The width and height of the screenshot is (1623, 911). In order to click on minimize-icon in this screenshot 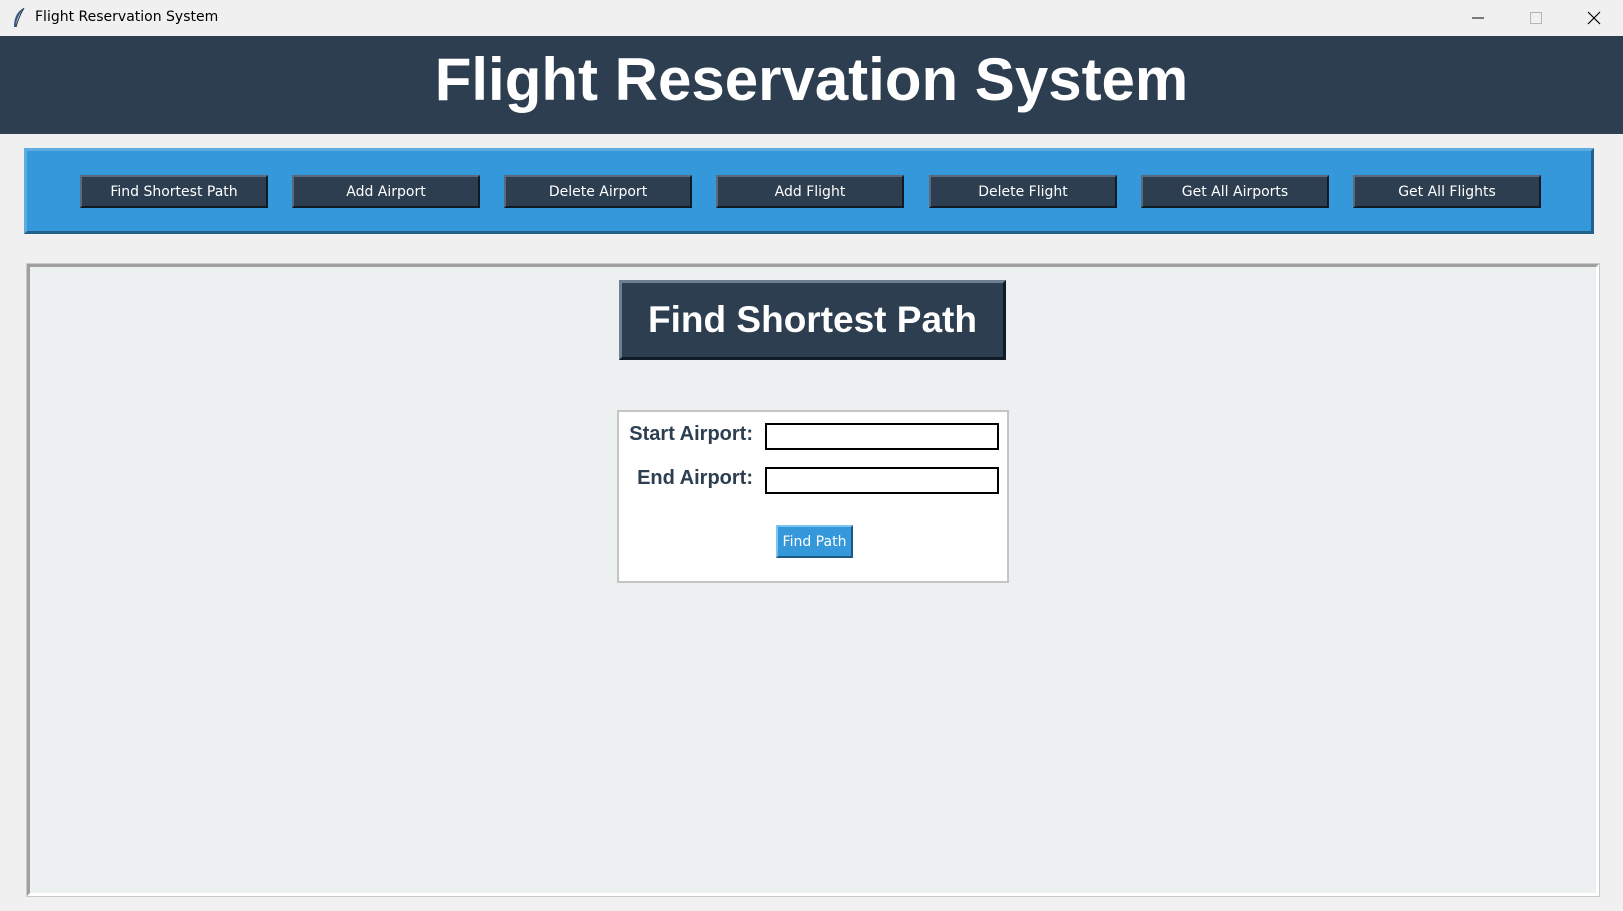, I will do `click(1478, 18)`.